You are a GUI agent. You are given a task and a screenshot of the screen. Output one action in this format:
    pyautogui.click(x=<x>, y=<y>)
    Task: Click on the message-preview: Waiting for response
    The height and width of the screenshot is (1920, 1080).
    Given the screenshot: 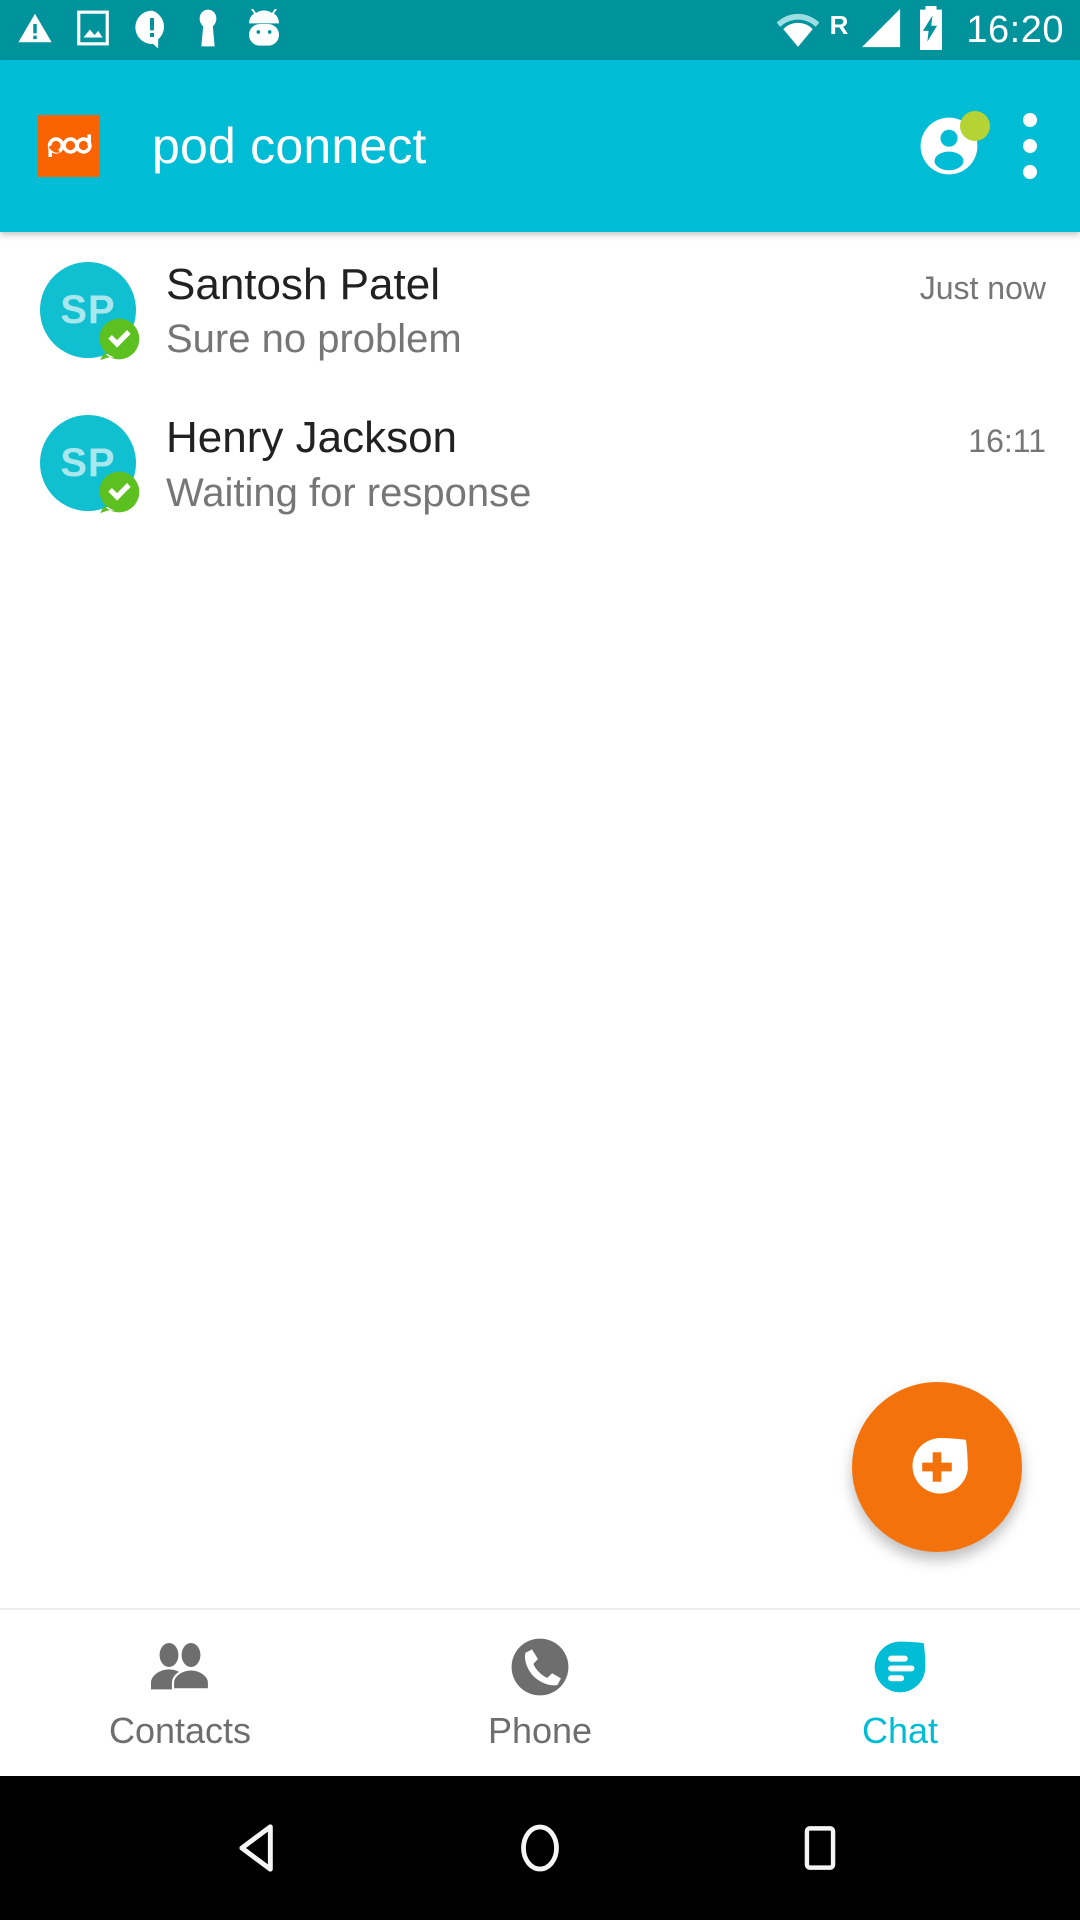 What is the action you would take?
    pyautogui.click(x=349, y=492)
    